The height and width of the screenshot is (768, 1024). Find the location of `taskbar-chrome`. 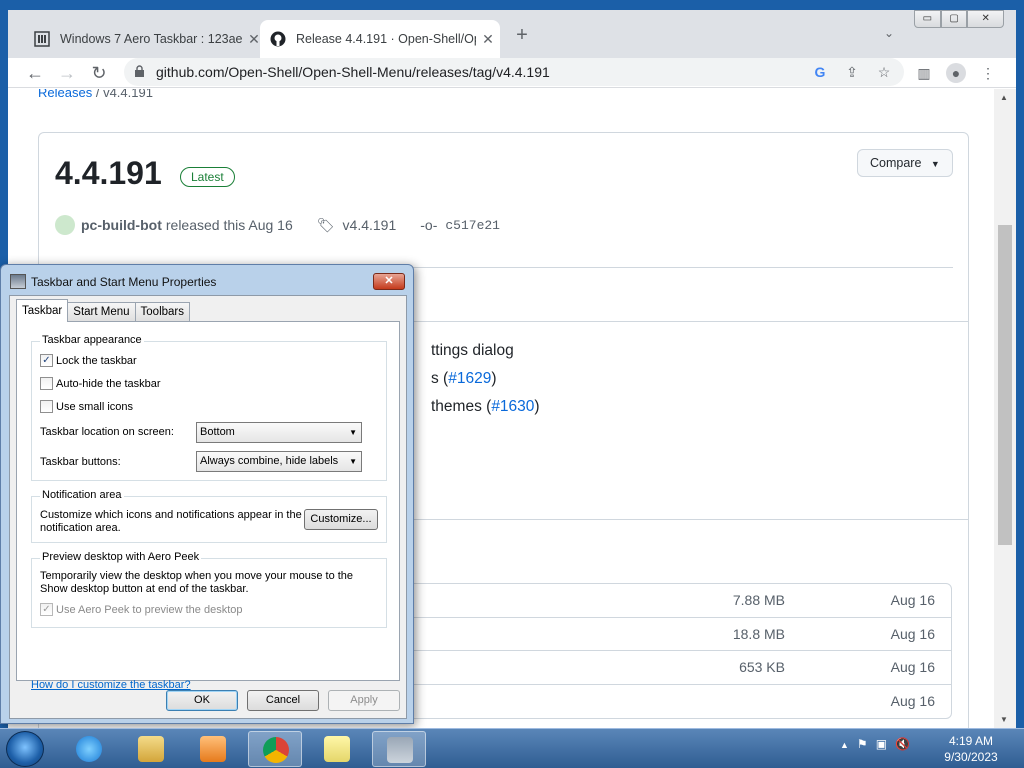

taskbar-chrome is located at coordinates (275, 749).